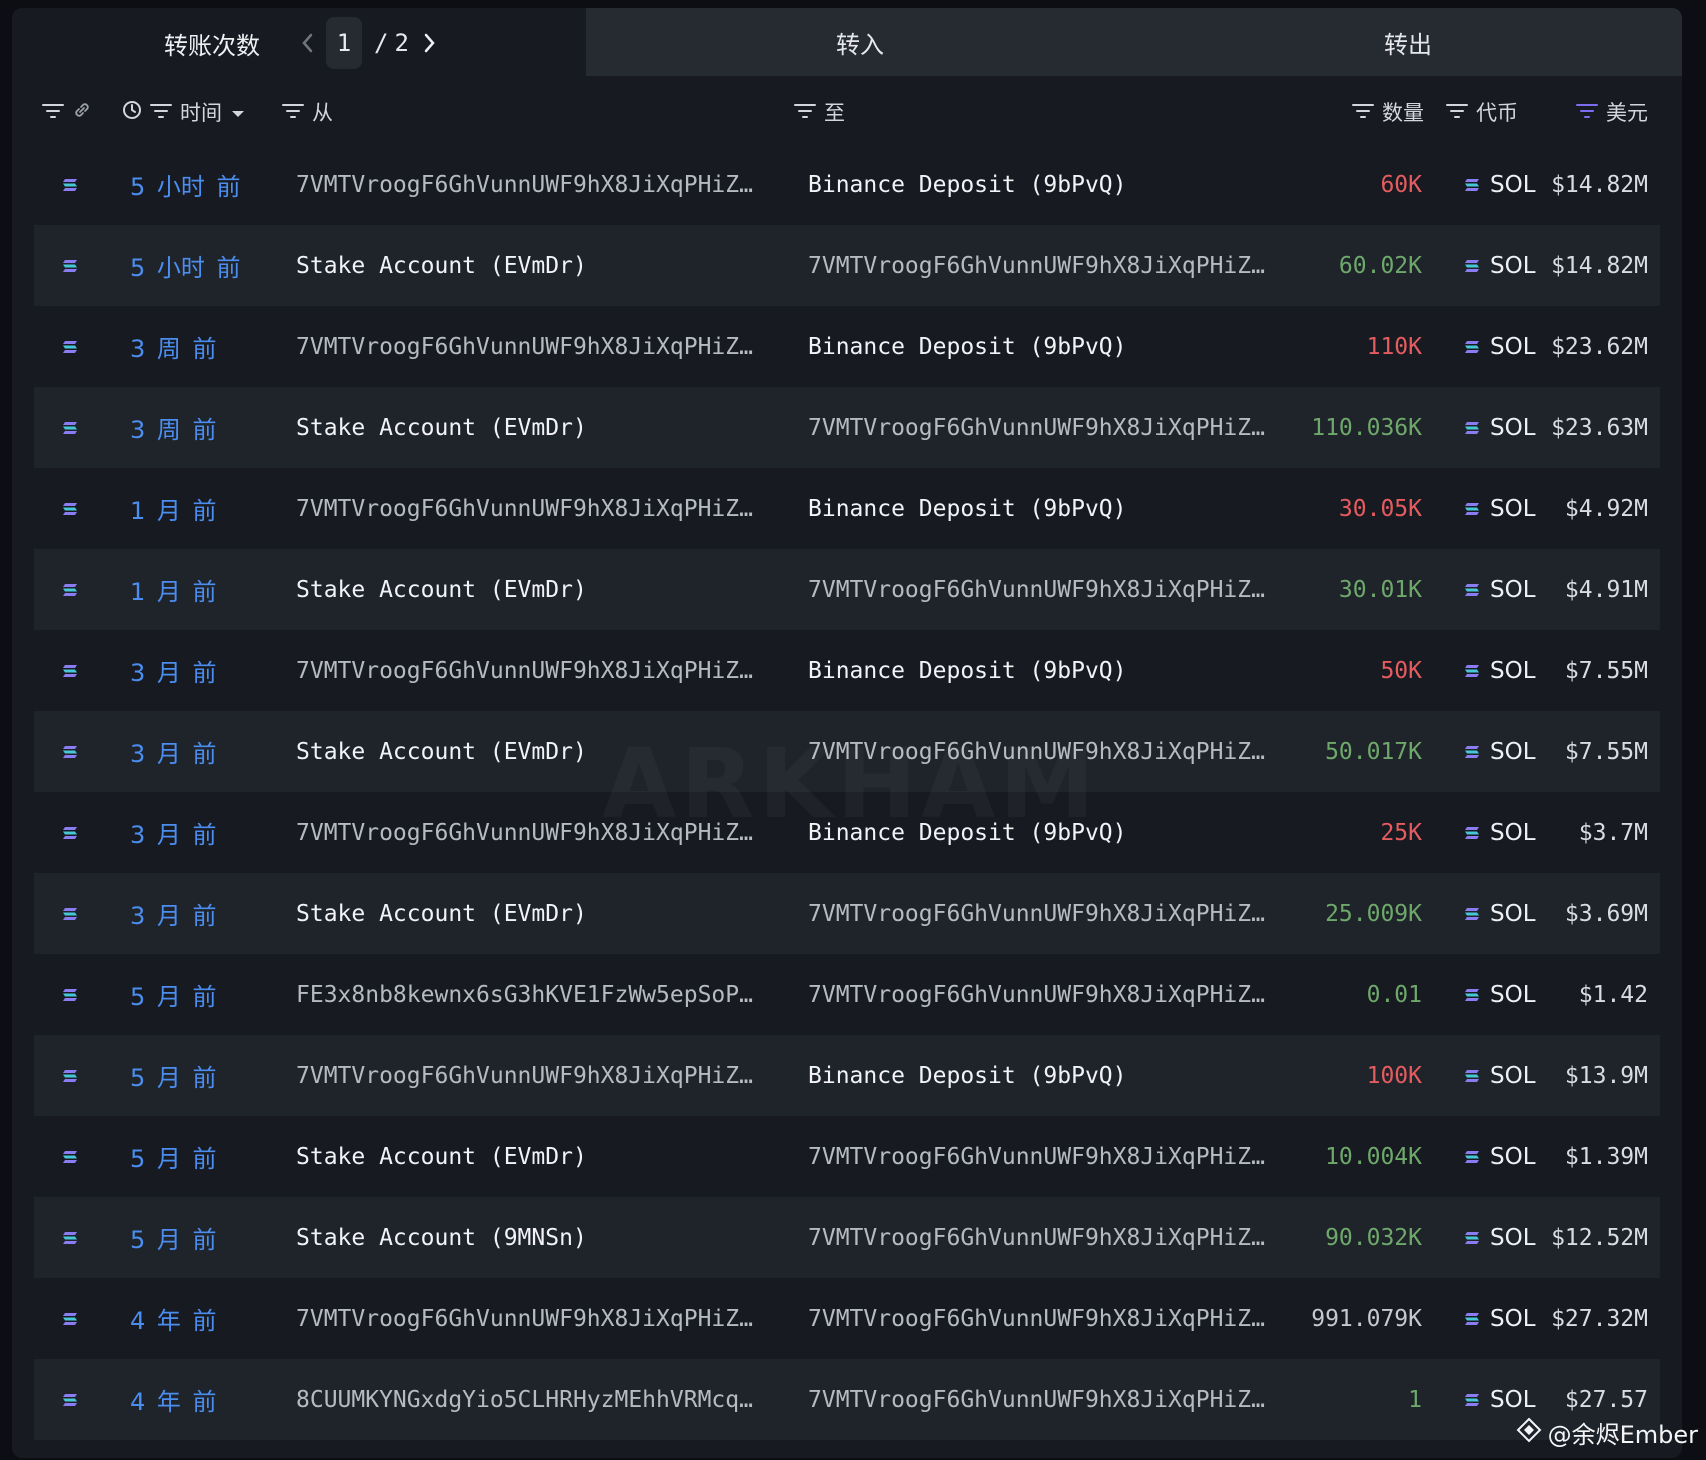 The image size is (1706, 1460). What do you see at coordinates (70, 1237) in the screenshot?
I see `solana-chain-icon` at bounding box center [70, 1237].